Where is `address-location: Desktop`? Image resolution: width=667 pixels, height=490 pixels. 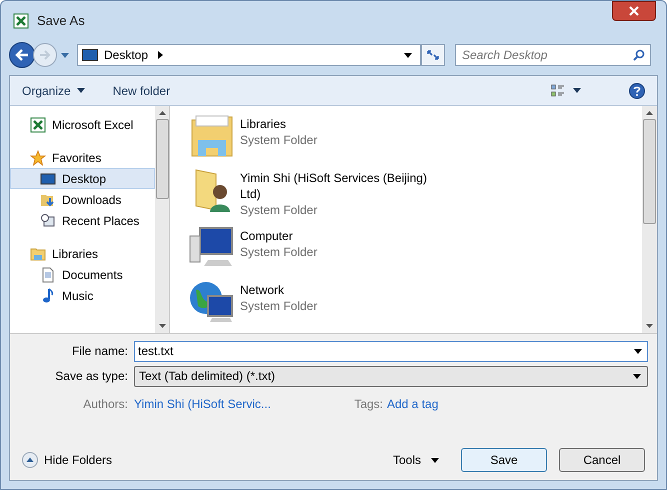 address-location: Desktop is located at coordinates (126, 55).